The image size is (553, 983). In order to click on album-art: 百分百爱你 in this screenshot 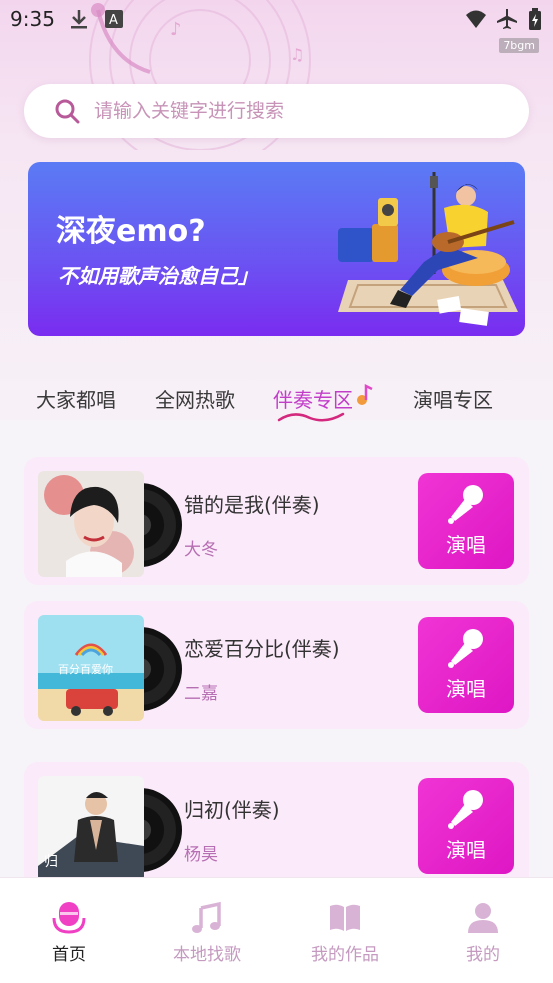, I will do `click(110, 668)`.